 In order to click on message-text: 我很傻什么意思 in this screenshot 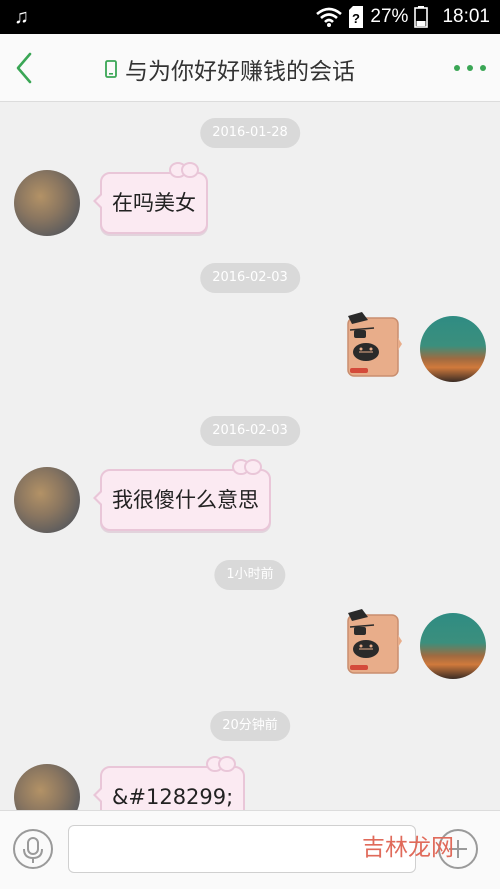, I will do `click(185, 500)`.